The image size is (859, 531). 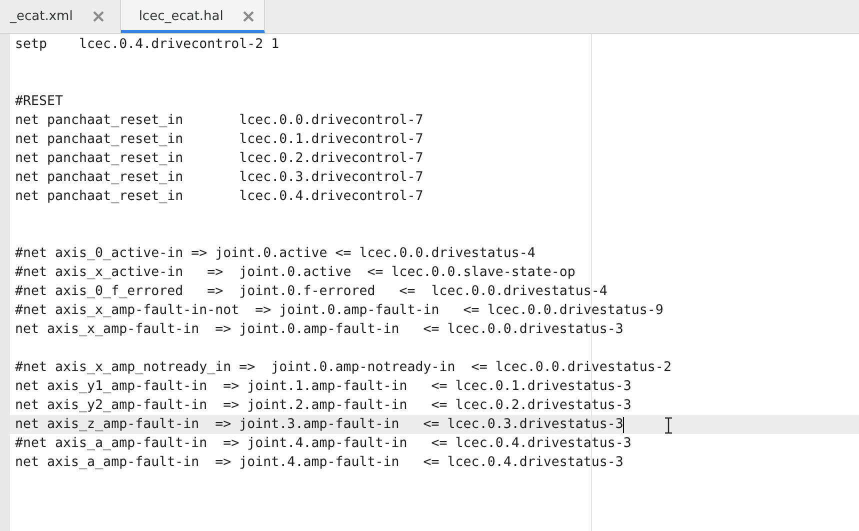 What do you see at coordinates (295, 273) in the screenshot?
I see `code-line: #net axis_x_active-in => joint.0.active <= lcec.0.0.slave-state-op` at bounding box center [295, 273].